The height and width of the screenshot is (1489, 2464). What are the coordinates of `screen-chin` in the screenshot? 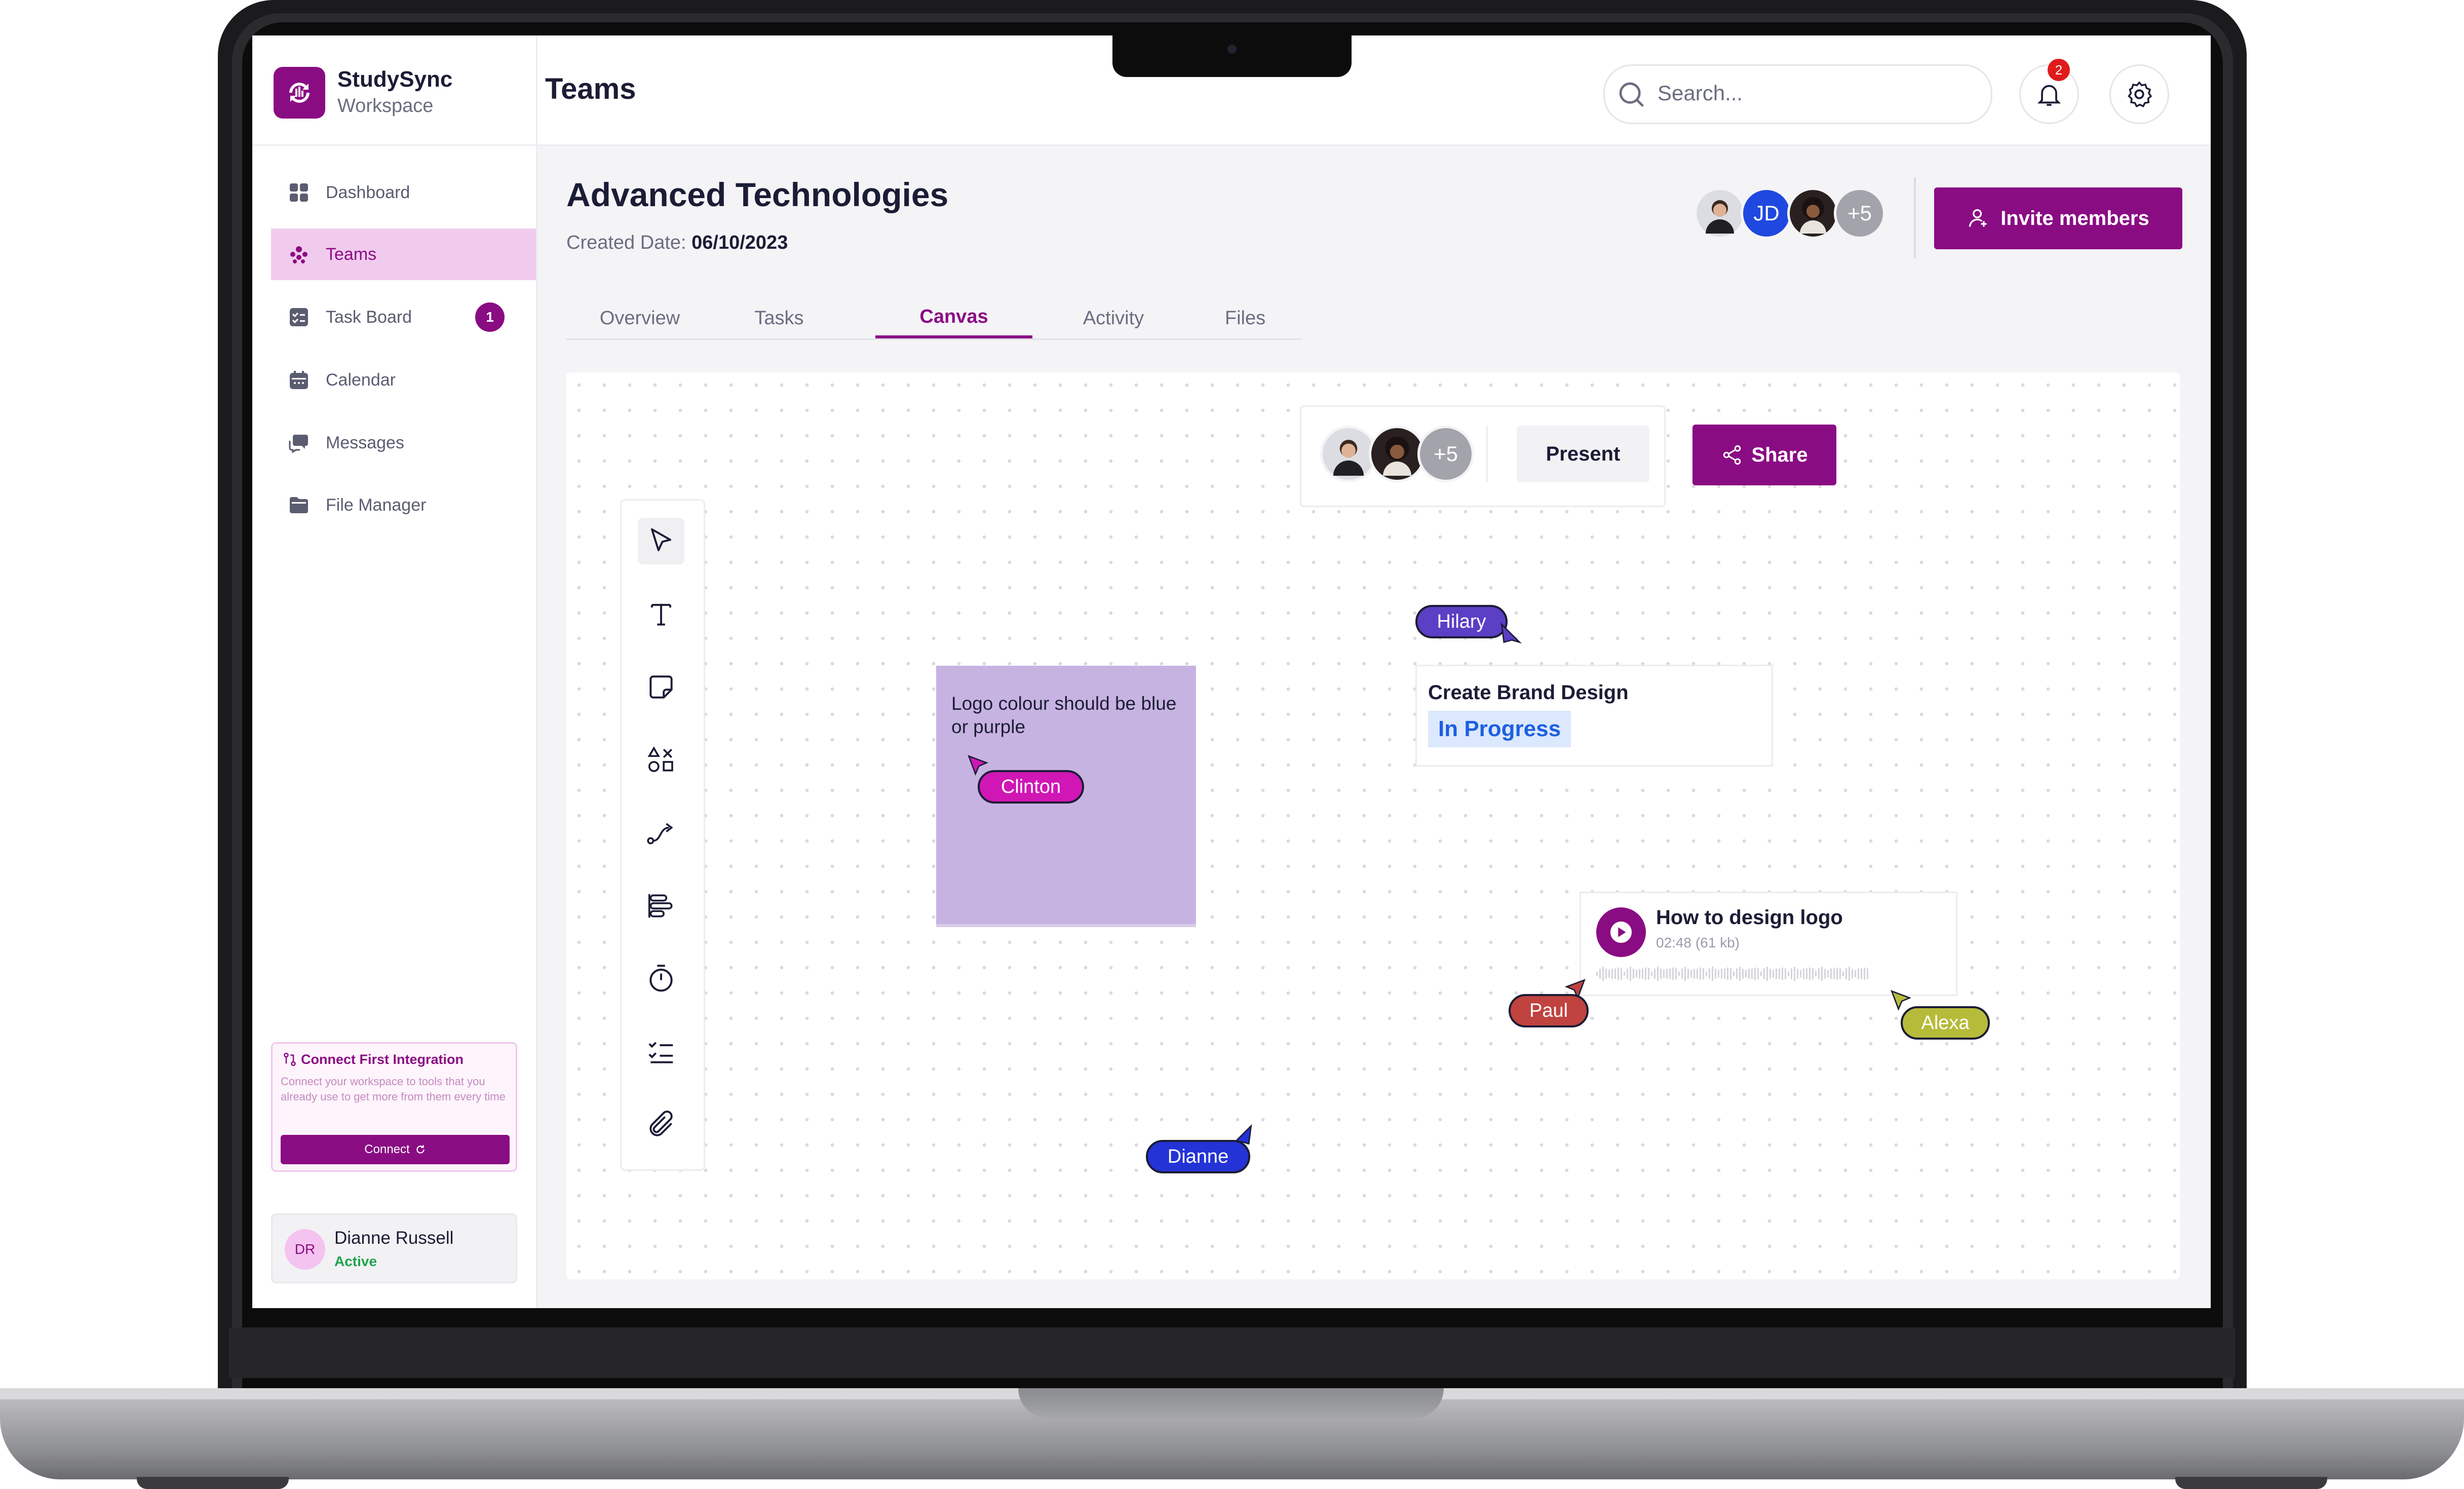 It's located at (1232, 1352).